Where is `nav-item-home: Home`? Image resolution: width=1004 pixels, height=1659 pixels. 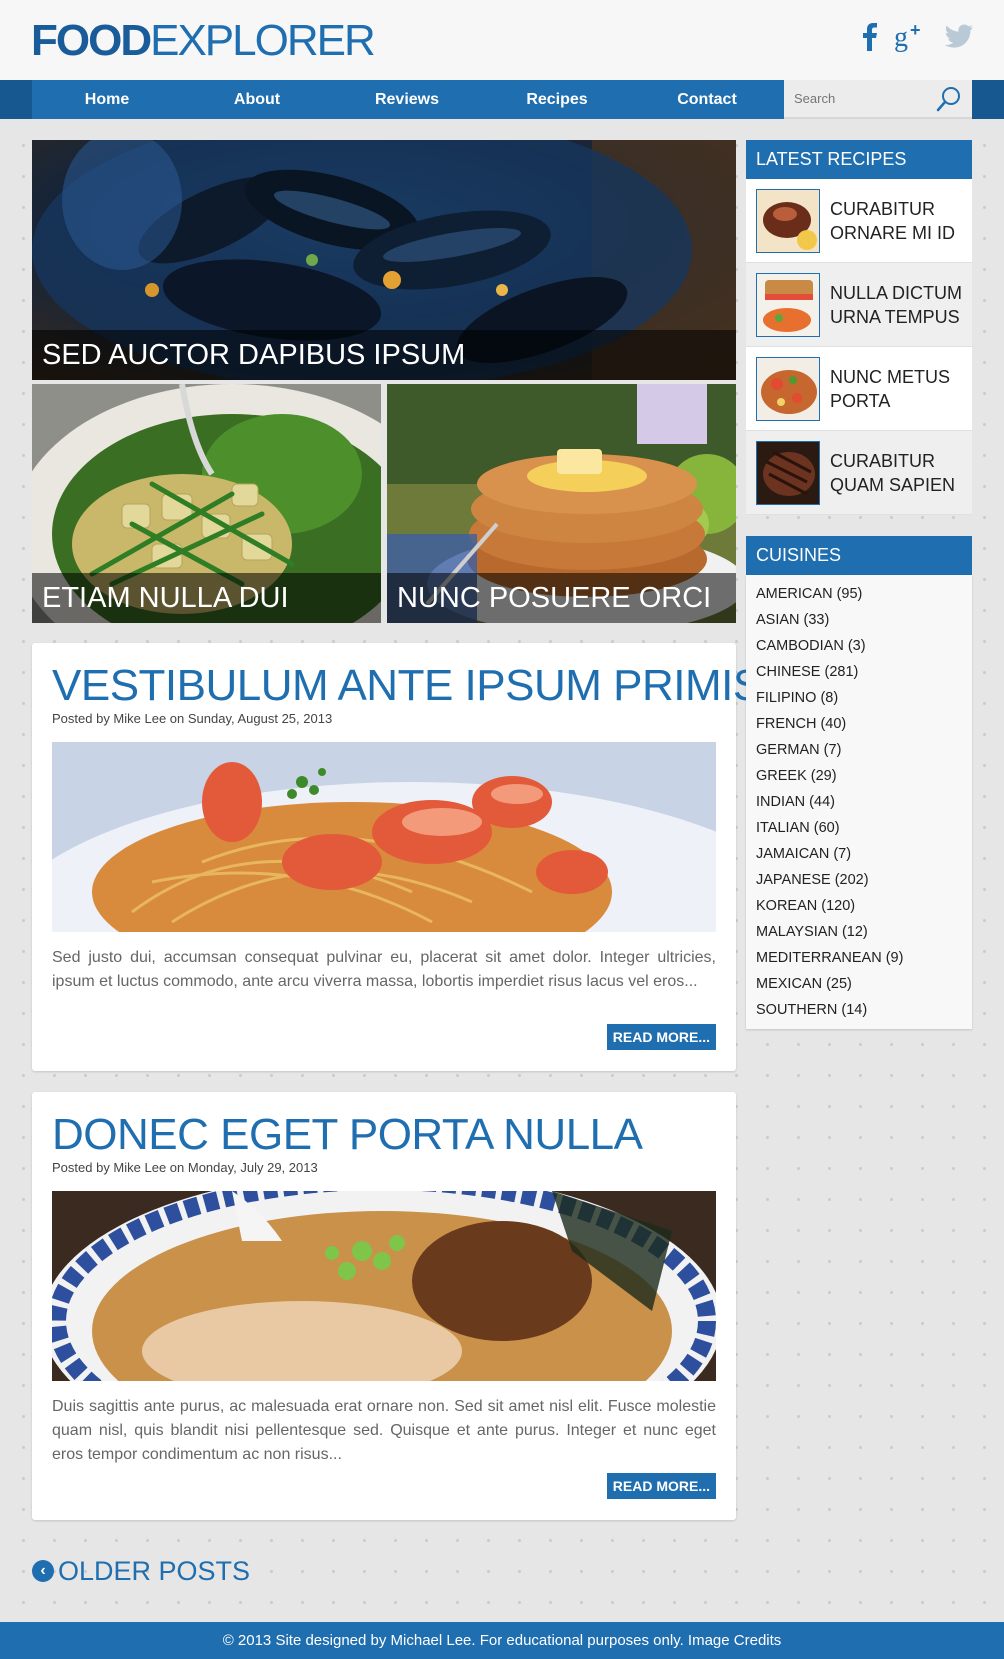
nav-item-home: Home is located at coordinates (107, 99).